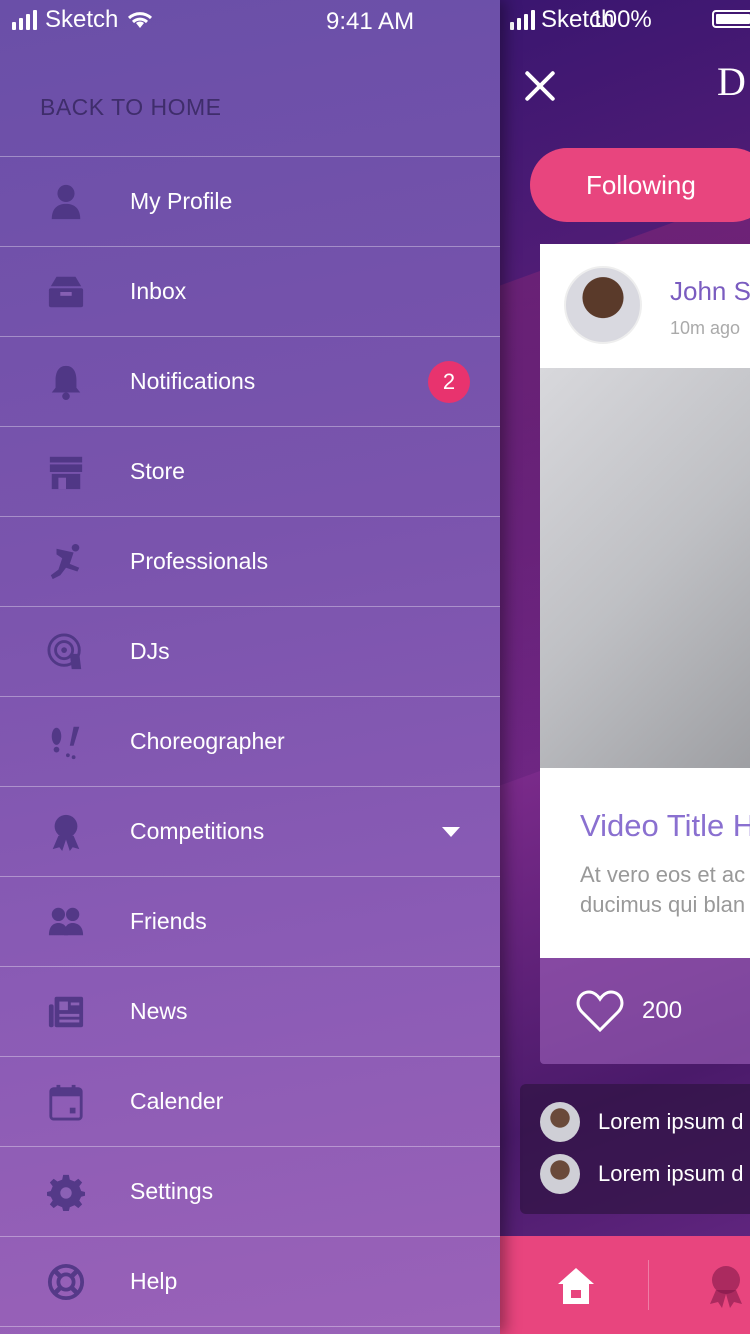  Describe the element at coordinates (645, 568) in the screenshot. I see `video-thumbnail` at that location.